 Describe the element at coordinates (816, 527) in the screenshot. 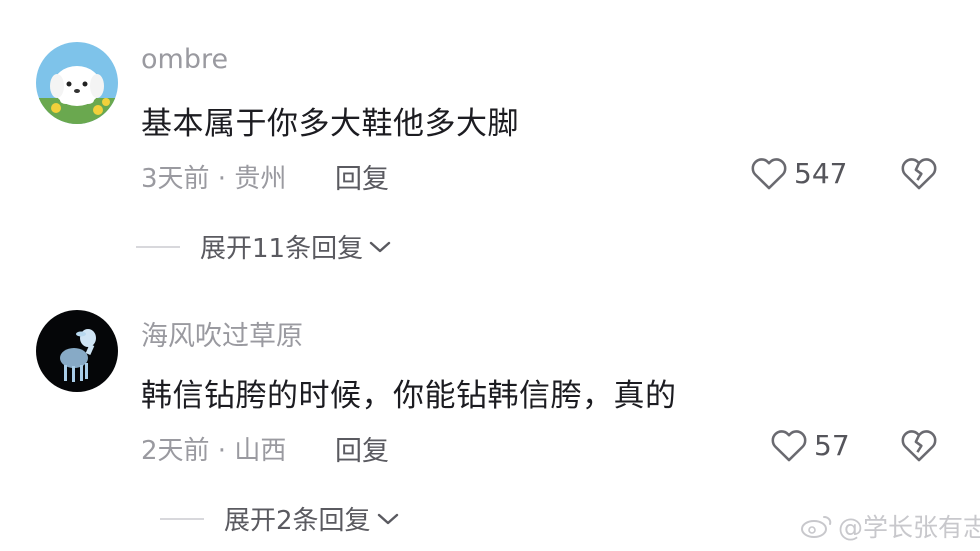

I see `weibo-logo-icon` at that location.